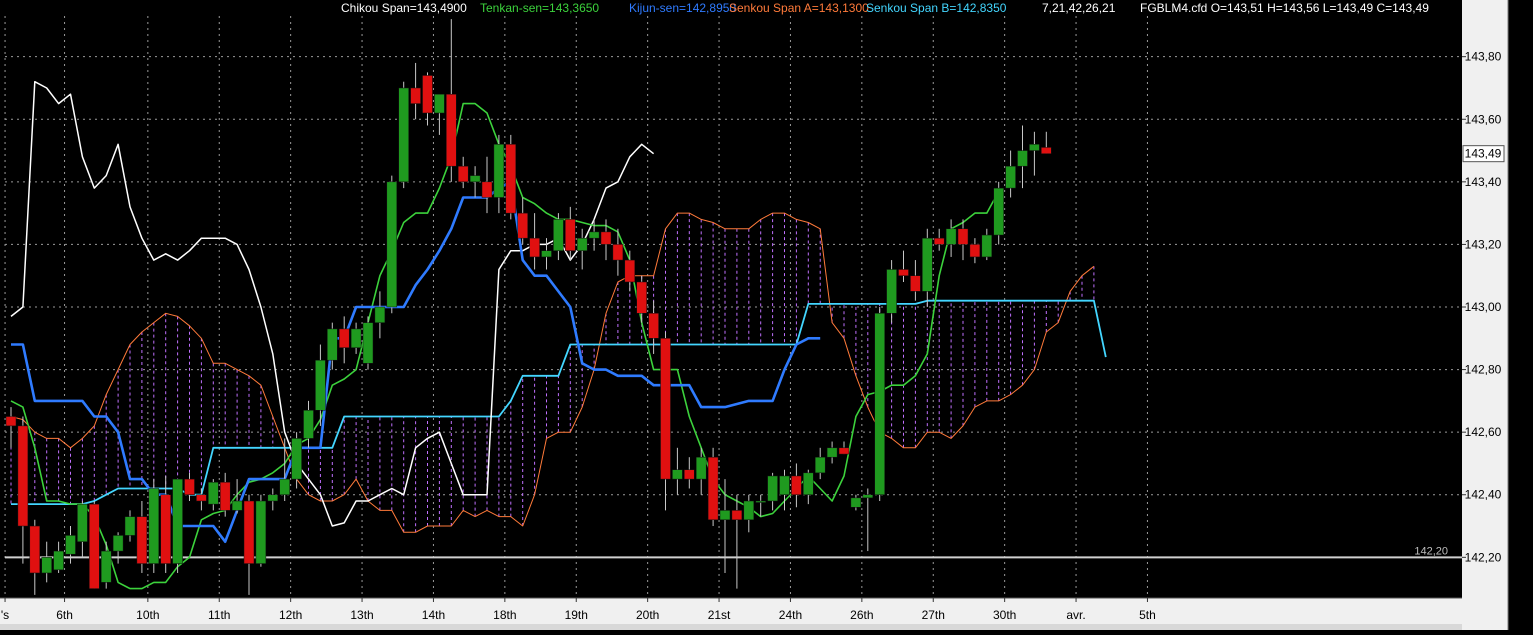  I want to click on price-tick-label: 143,60, so click(1483, 119).